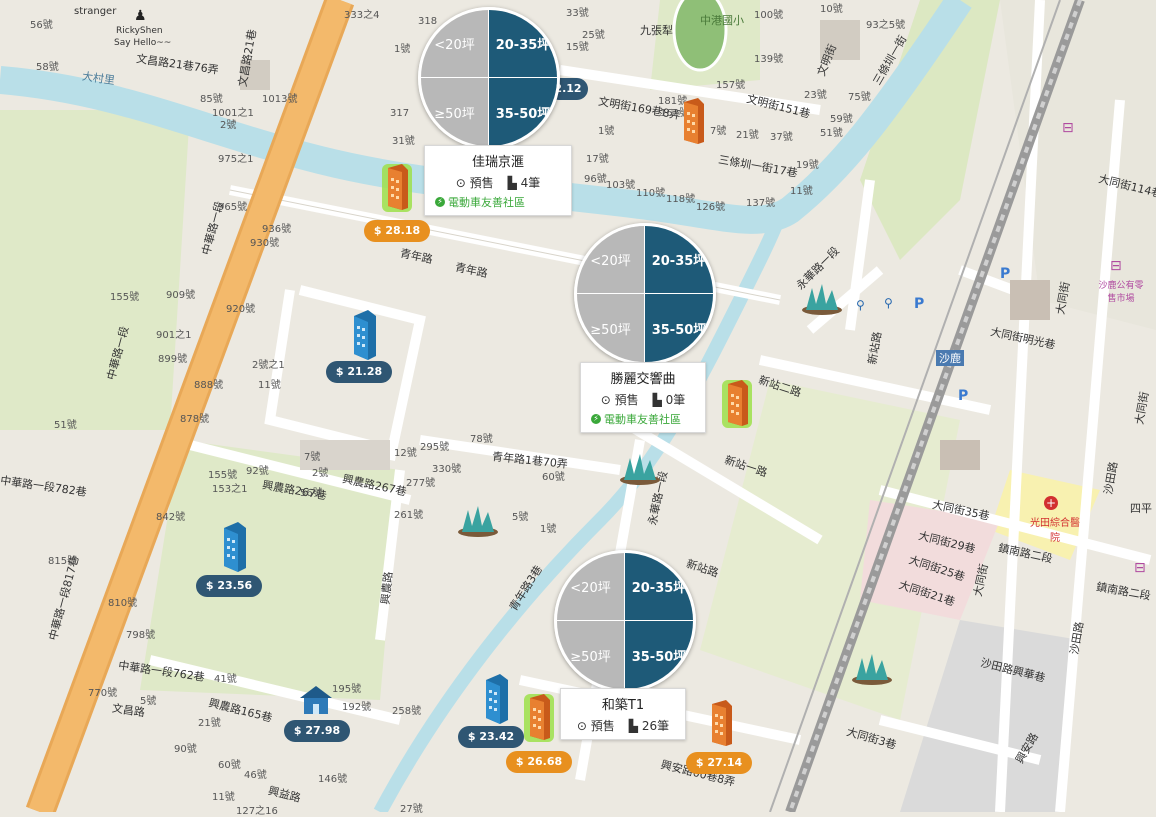  What do you see at coordinates (769, 15) in the screenshot?
I see `address-number: 100號` at bounding box center [769, 15].